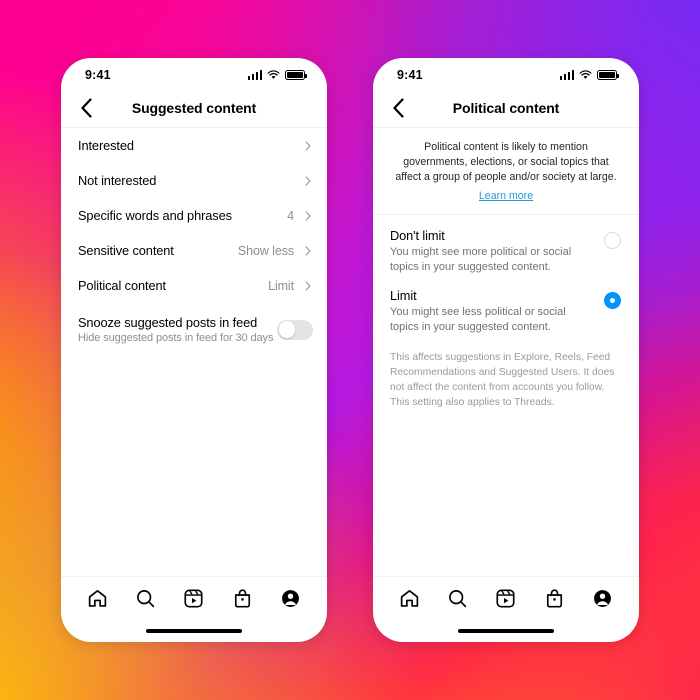  What do you see at coordinates (290, 215) in the screenshot?
I see `row-value: 4` at bounding box center [290, 215].